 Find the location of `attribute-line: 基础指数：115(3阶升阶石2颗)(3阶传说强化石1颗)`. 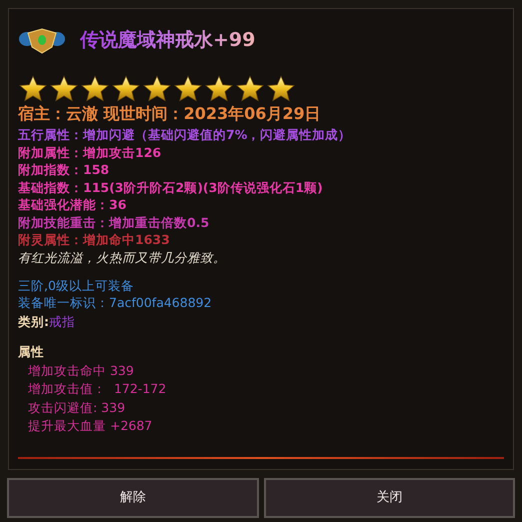

attribute-line: 基础指数：115(3阶升阶石2颗)(3阶传说强化石1颗) is located at coordinates (171, 187).